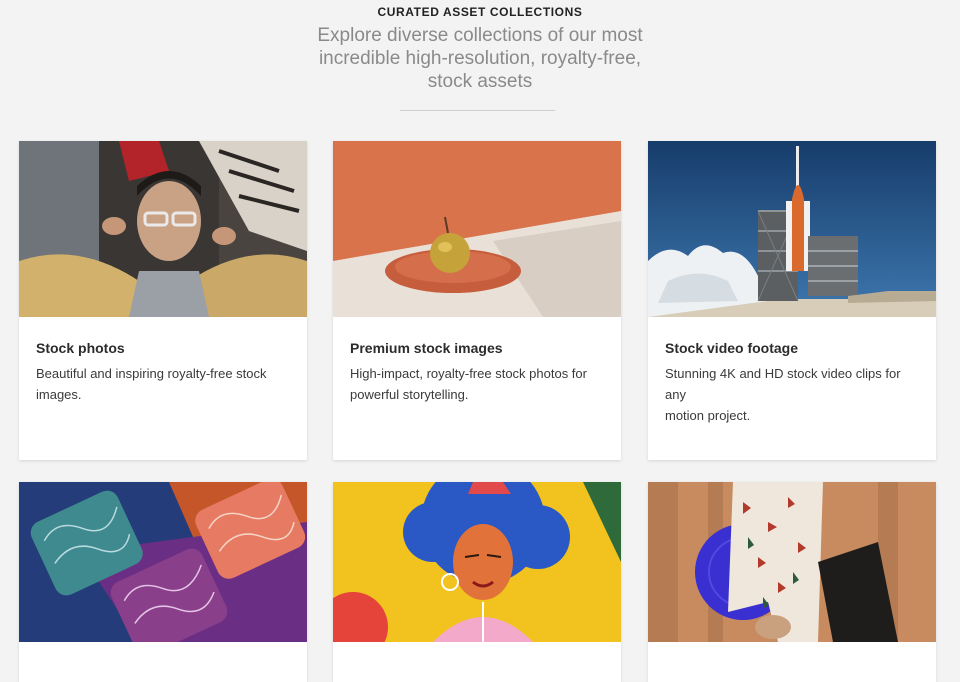 The height and width of the screenshot is (682, 960). Describe the element at coordinates (409, 394) in the screenshot. I see `card-description-line: powerful storytelling.` at that location.